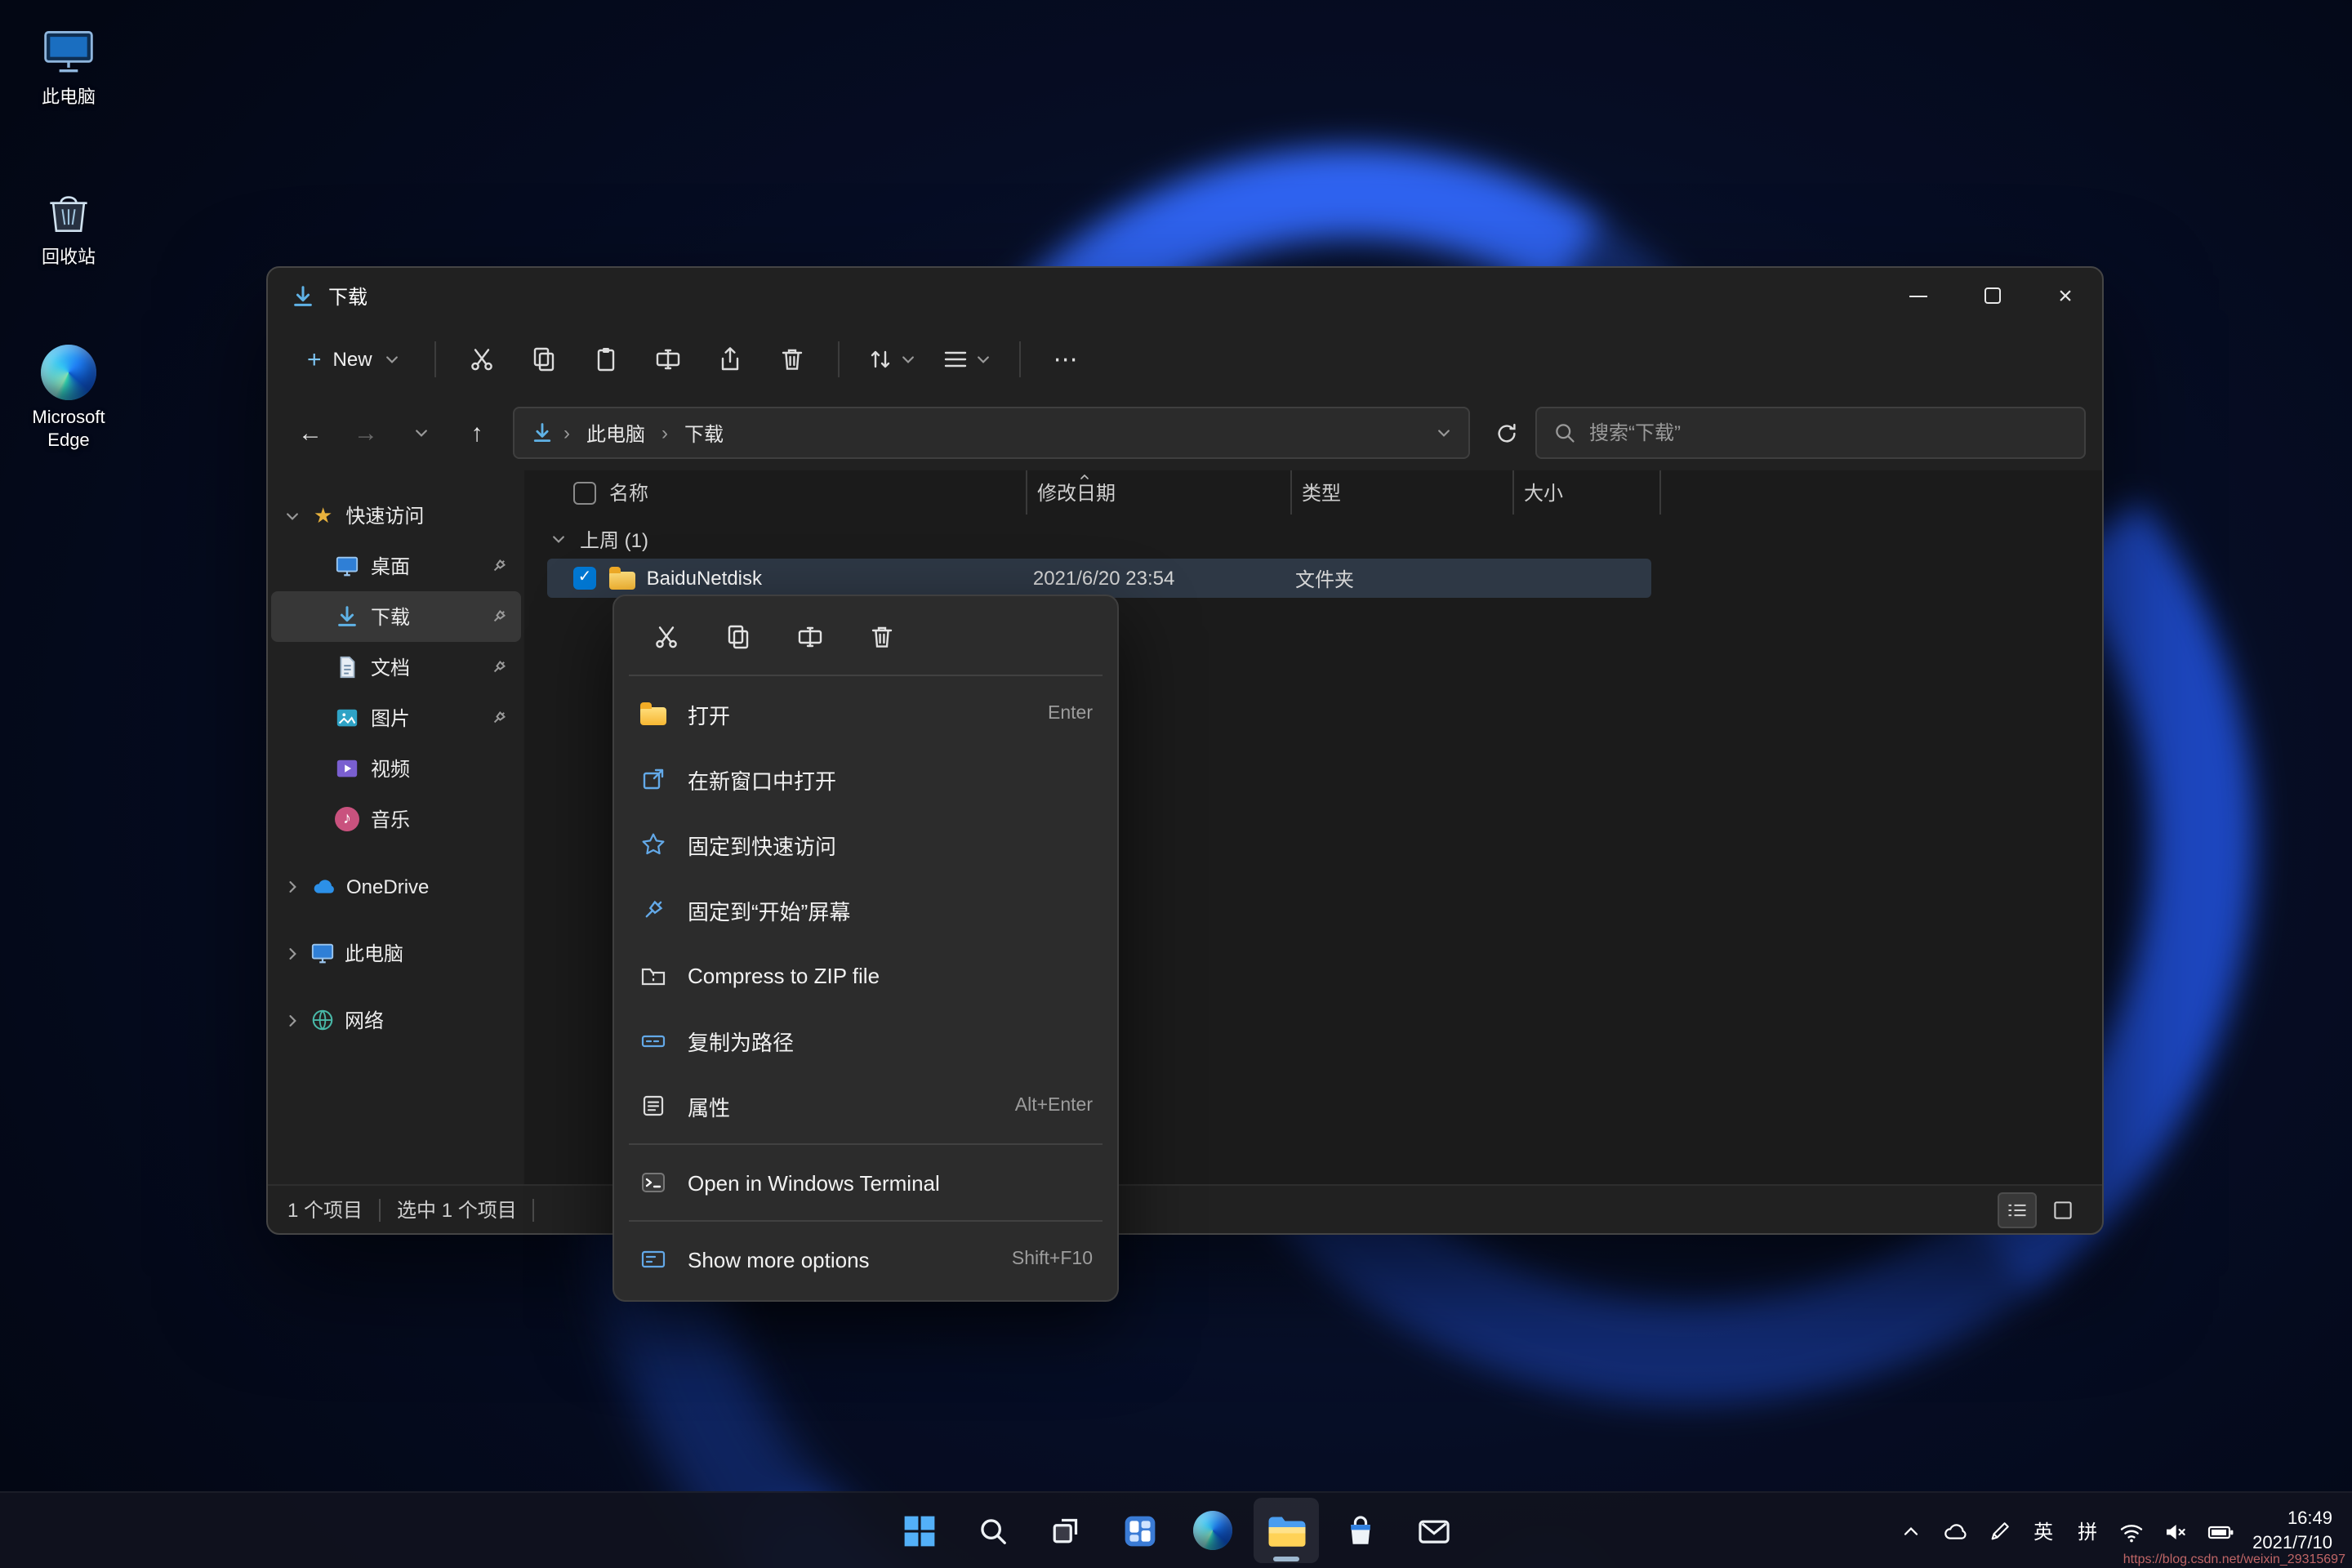  I want to click on sidebar-item-videos: 视频, so click(396, 768).